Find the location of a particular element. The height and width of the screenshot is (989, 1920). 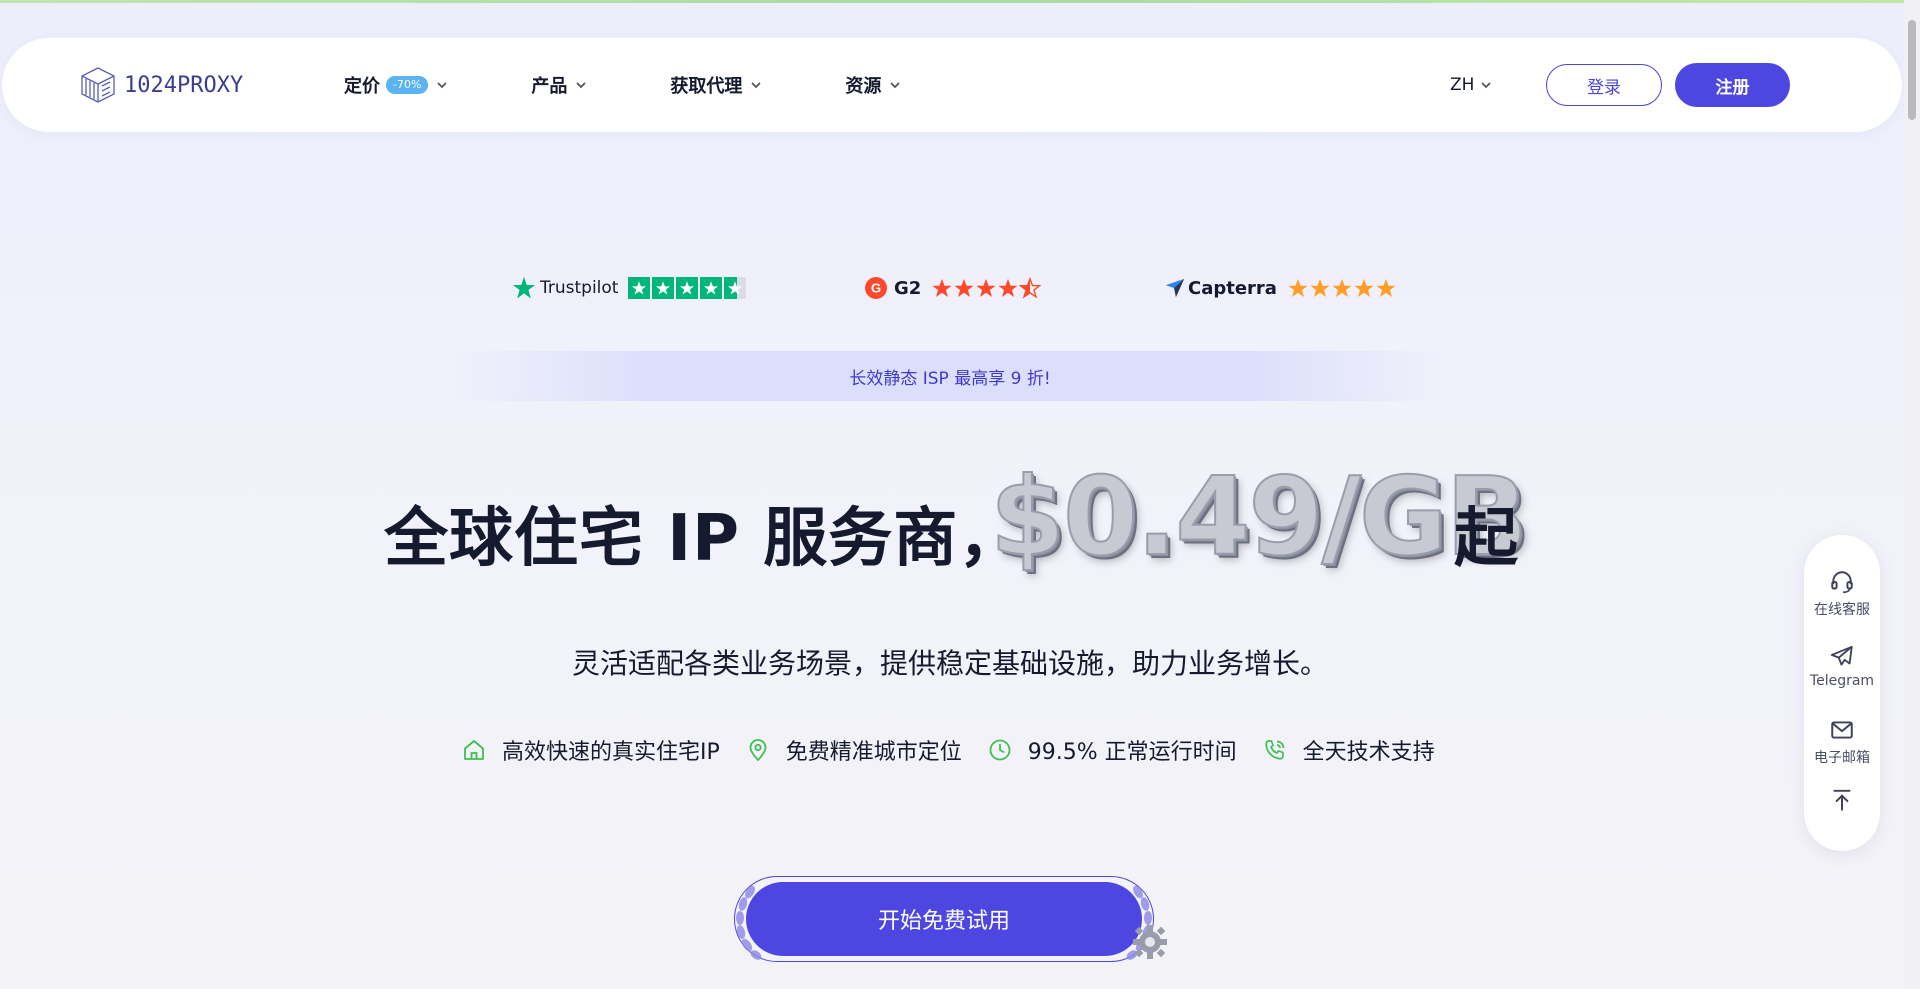

hero-title: 全球住宅 IP 服务商， is located at coordinates (704, 539).